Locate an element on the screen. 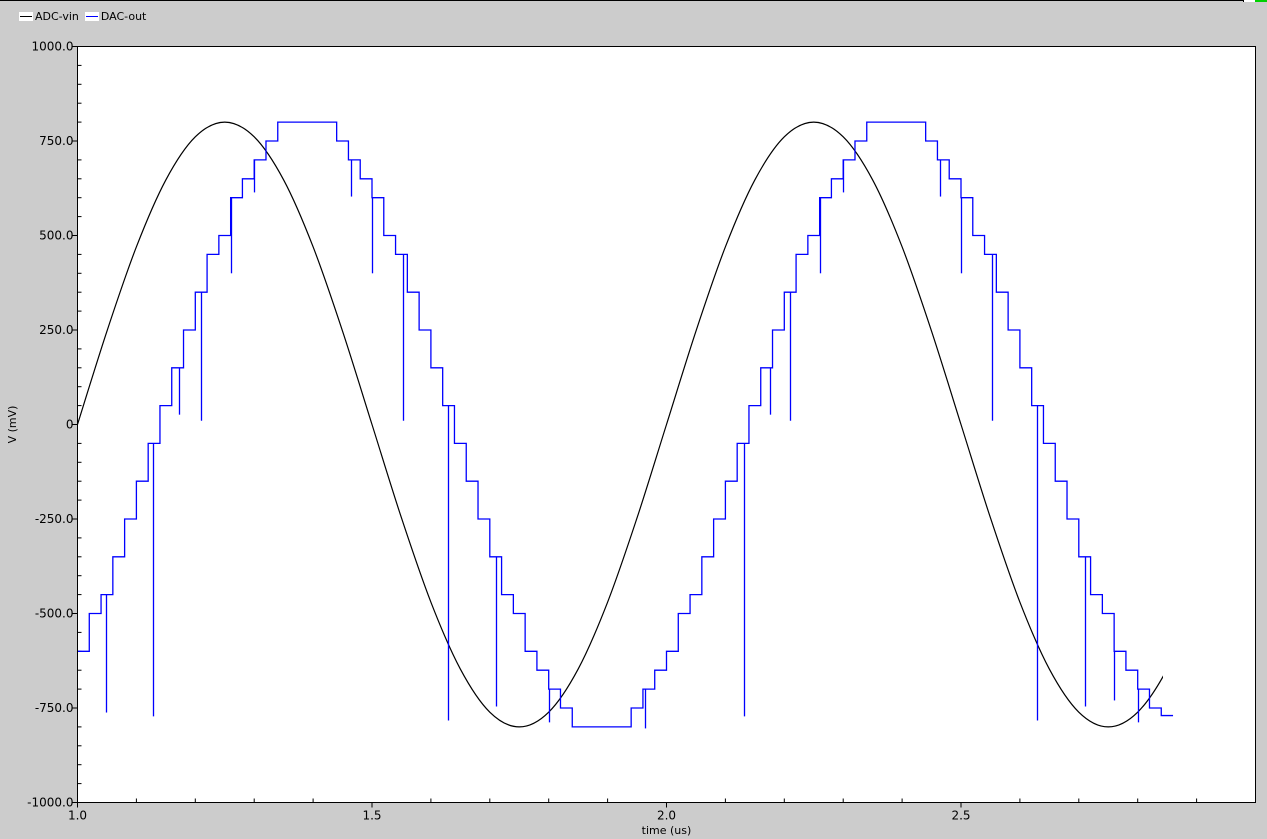 Image resolution: width=1267 pixels, height=839 pixels. x-axis-label: time (us) is located at coordinates (667, 830).